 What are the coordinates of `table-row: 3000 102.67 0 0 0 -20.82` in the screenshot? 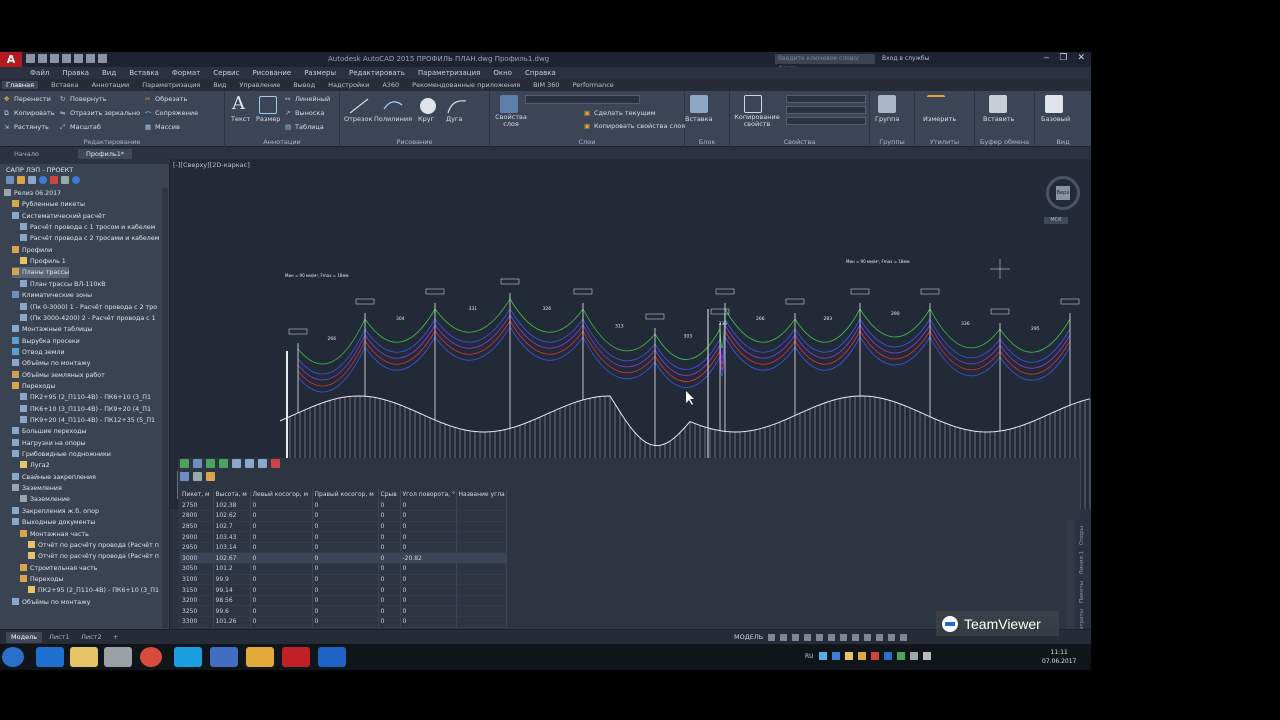 It's located at (343, 558).